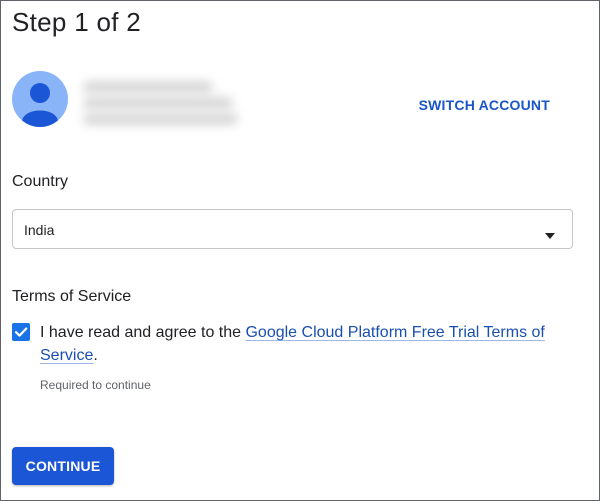 The image size is (600, 501). I want to click on person-avatar-icon, so click(40, 99).